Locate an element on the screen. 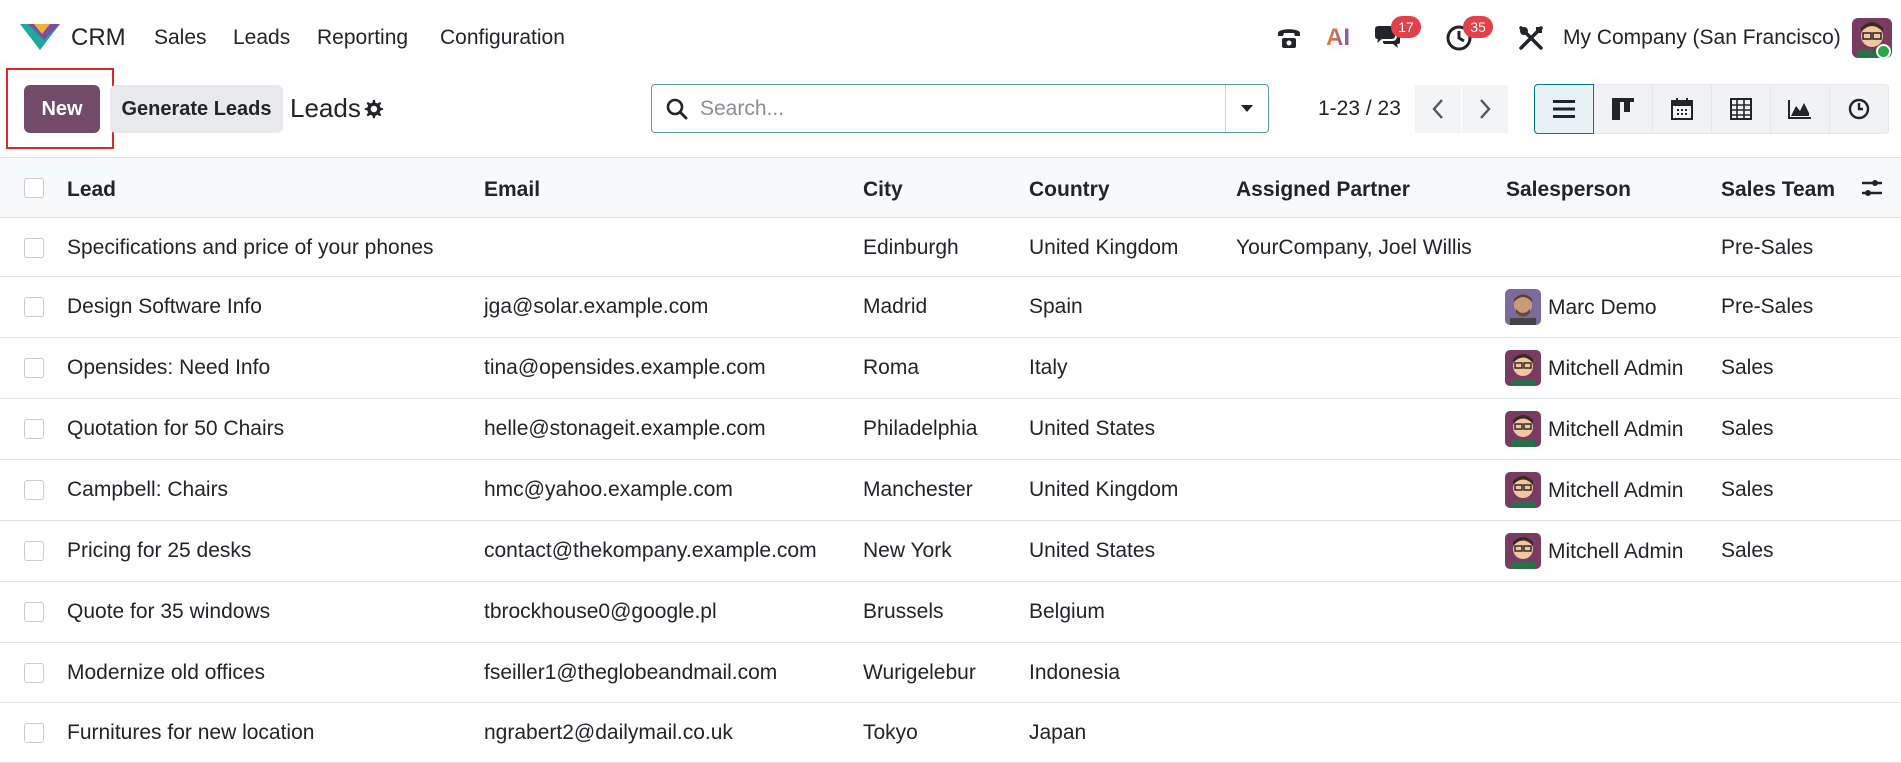 This screenshot has width=1901, height=763. highlight-annotation is located at coordinates (60, 108).